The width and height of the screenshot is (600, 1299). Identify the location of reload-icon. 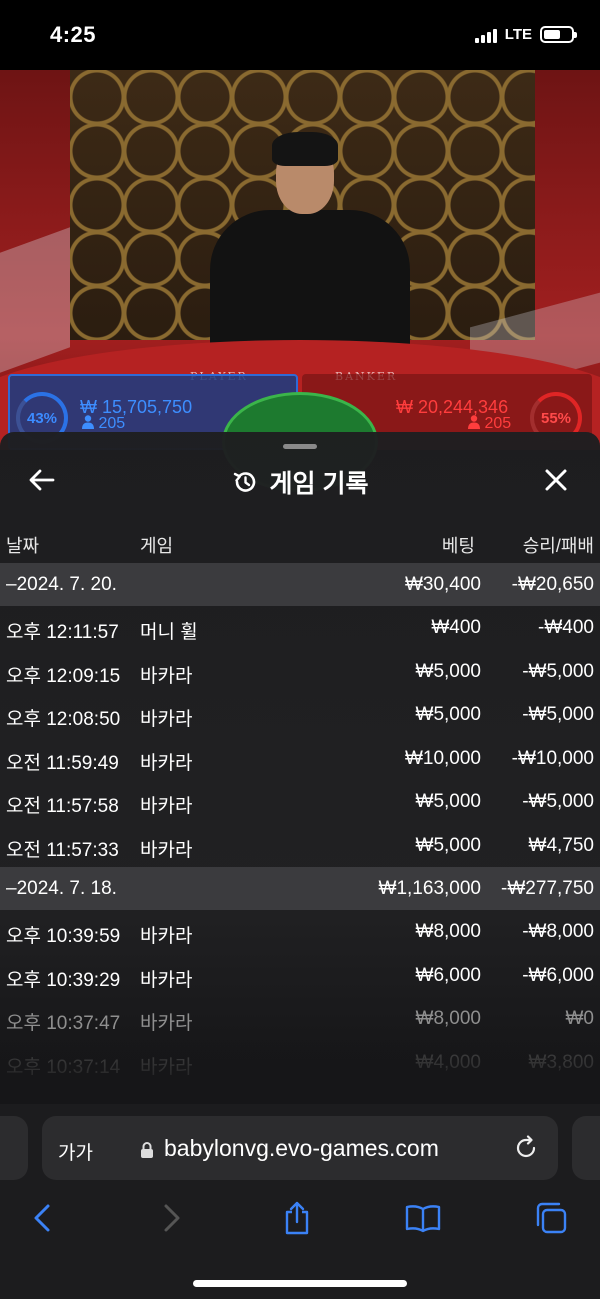
(526, 1148).